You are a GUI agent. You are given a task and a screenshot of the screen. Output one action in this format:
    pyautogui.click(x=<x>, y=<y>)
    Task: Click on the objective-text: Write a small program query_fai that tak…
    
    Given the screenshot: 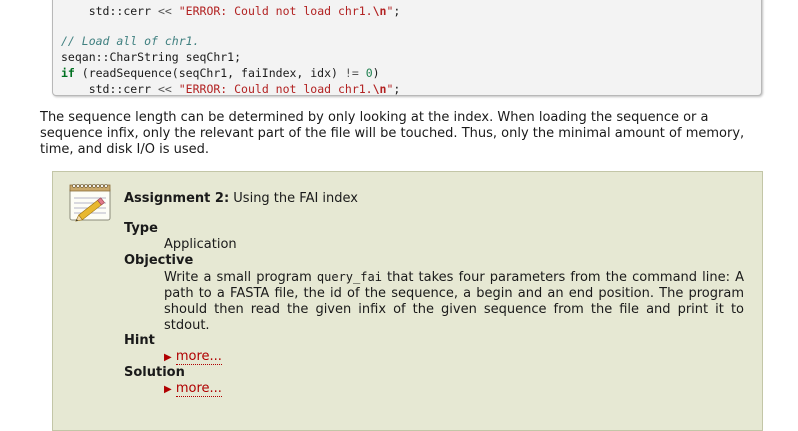 What is the action you would take?
    pyautogui.click(x=454, y=301)
    